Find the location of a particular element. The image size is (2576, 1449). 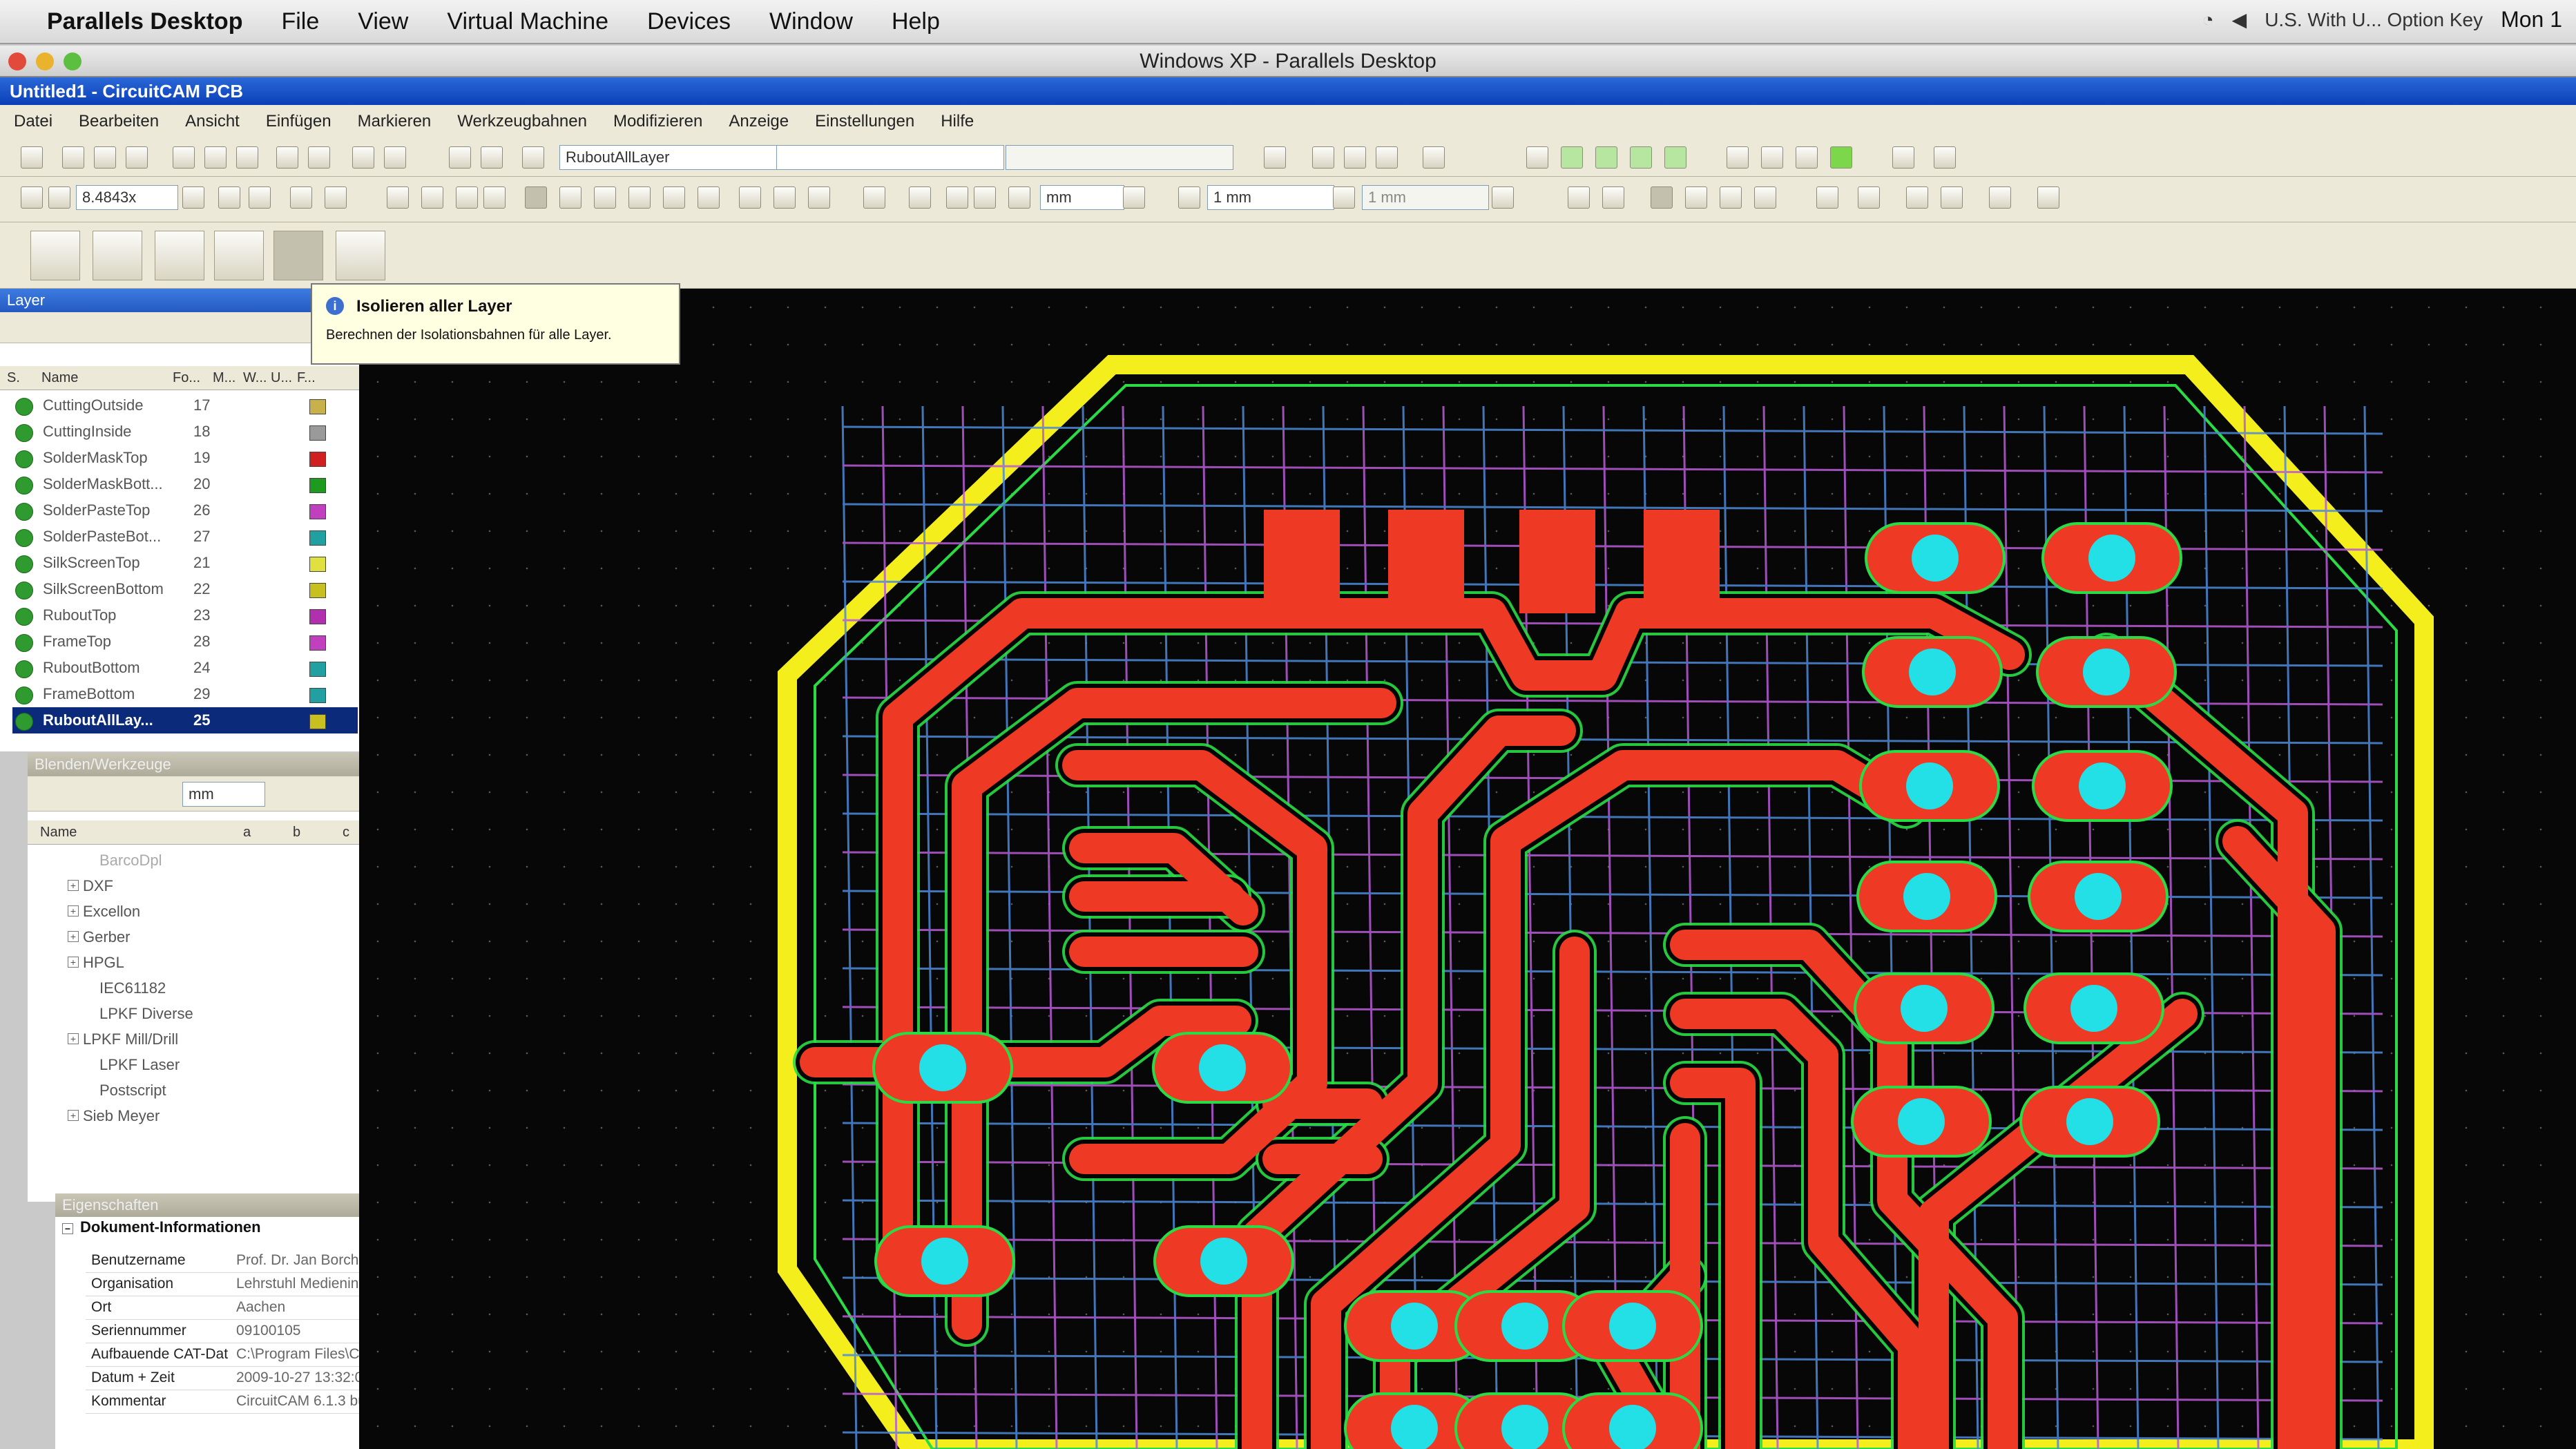

tool-group-item: Sieb Meyer is located at coordinates (113, 1116).